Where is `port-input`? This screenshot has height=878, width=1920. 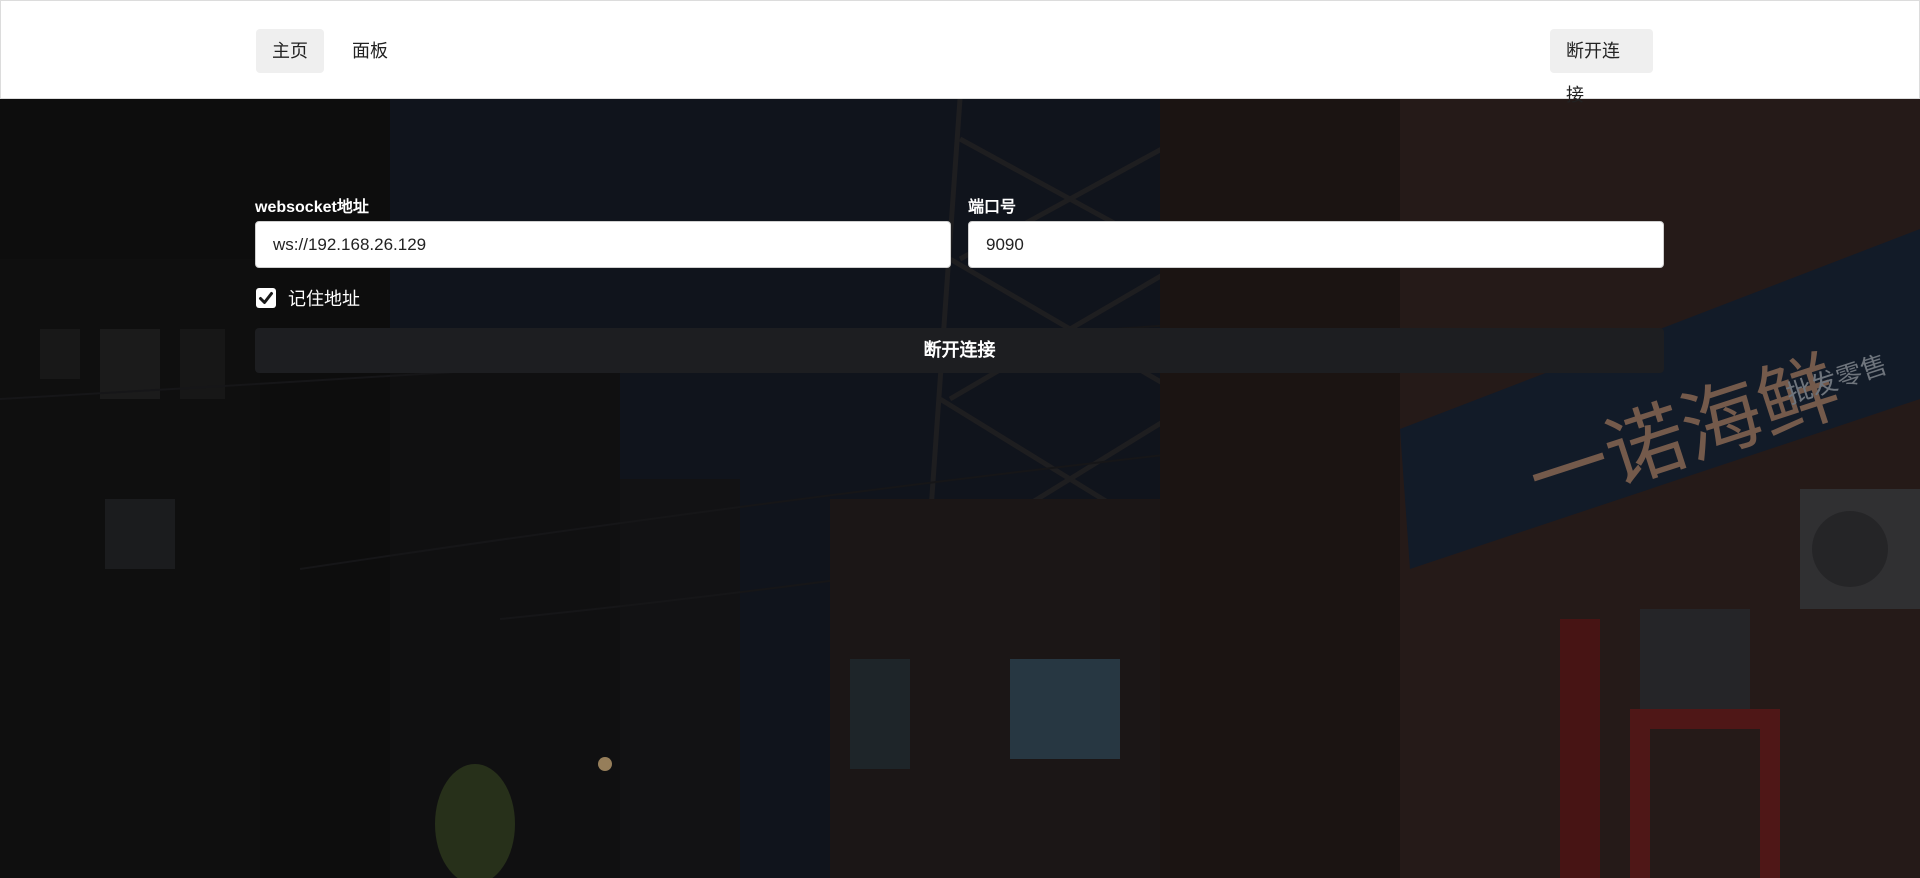
port-input is located at coordinates (1316, 244).